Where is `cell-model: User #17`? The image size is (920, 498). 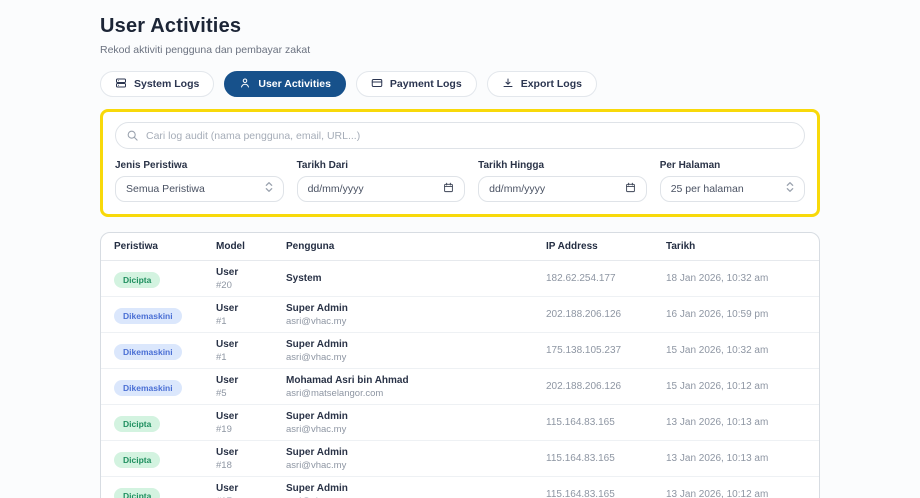 cell-model: User #17 is located at coordinates (251, 490).